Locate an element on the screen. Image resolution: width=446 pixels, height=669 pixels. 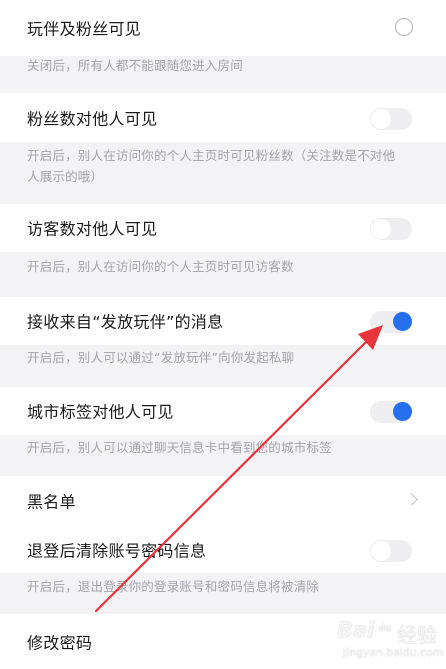
watermark-brand: Bai is located at coordinates (356, 630).